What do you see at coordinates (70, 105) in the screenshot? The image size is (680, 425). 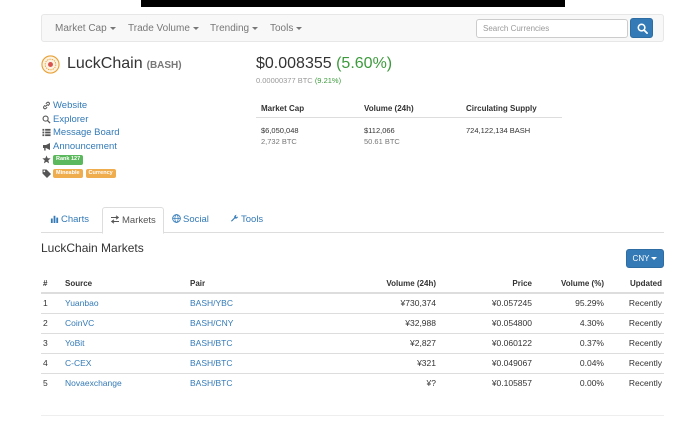 I see `website-link: Website` at bounding box center [70, 105].